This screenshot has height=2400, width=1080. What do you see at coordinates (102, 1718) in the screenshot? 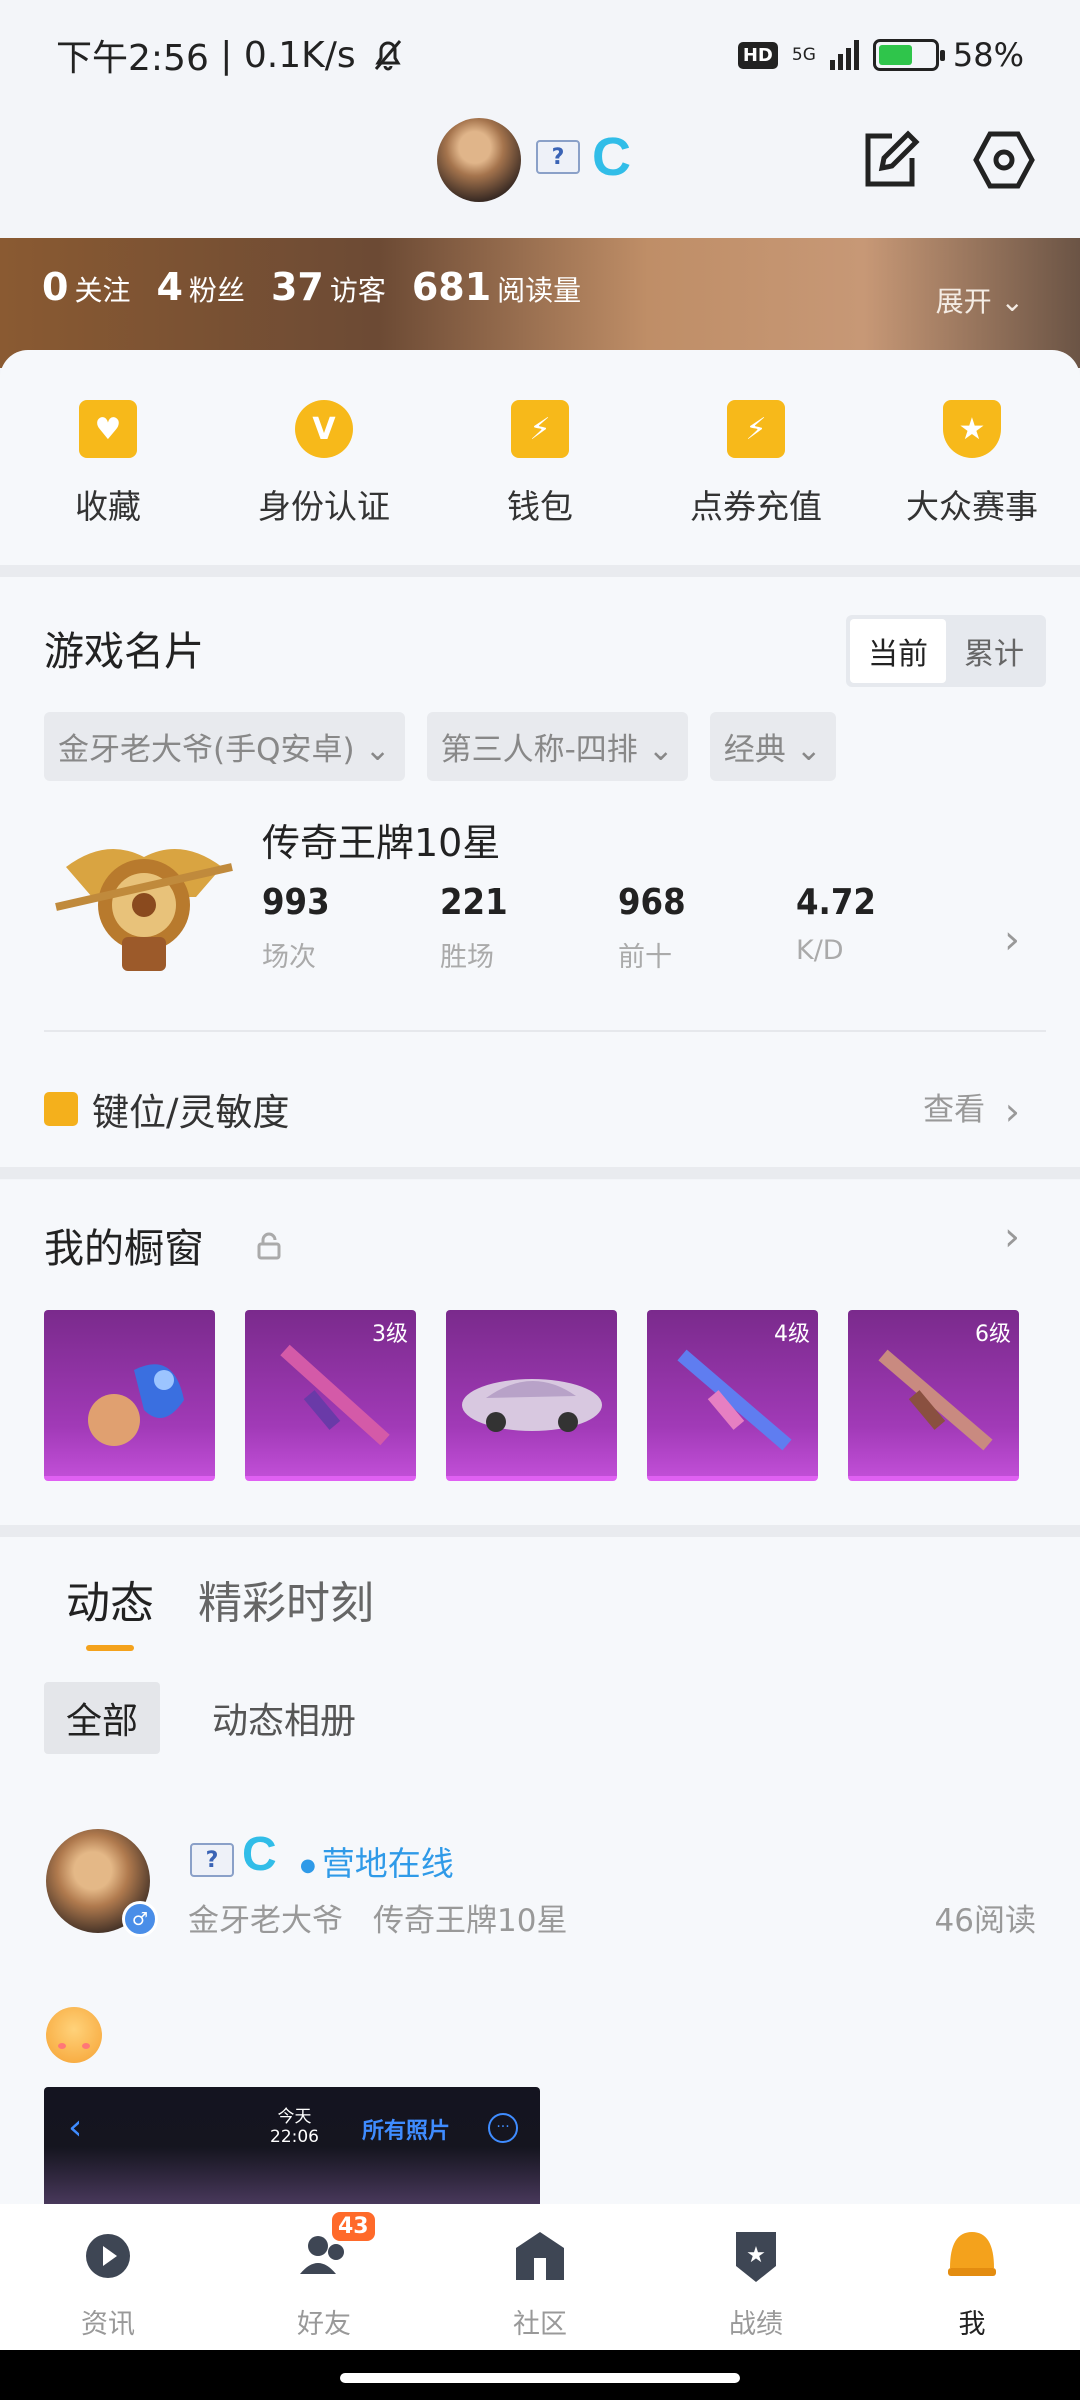
I see `subtab-all: 全部` at bounding box center [102, 1718].